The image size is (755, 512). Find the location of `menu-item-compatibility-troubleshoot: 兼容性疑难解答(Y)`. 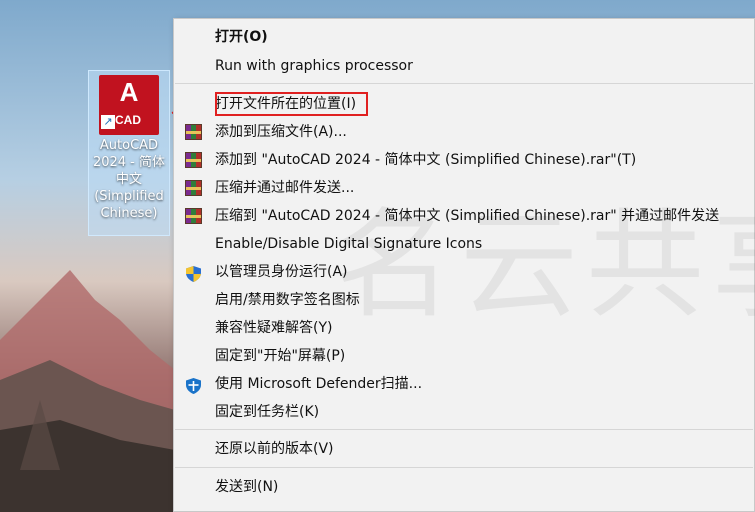

menu-item-compatibility-troubleshoot: 兼容性疑难解答(Y) is located at coordinates (464, 328).